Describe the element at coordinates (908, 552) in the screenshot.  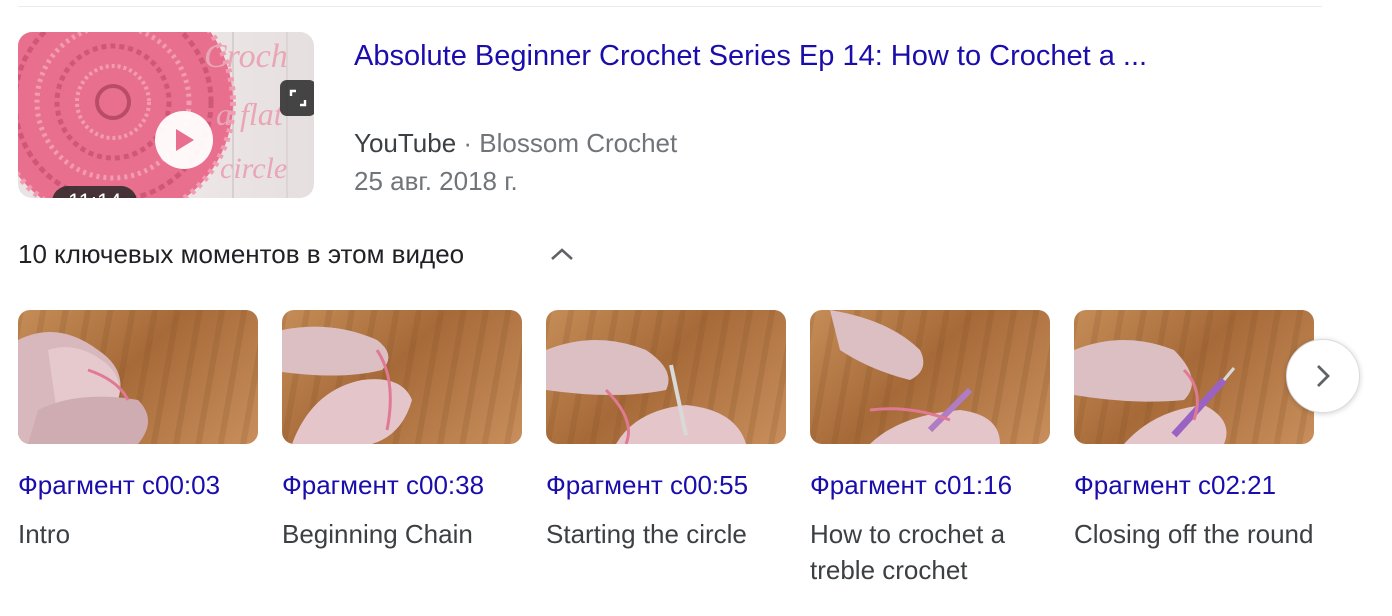
I see `moment-description: How to crochet a treble crochet` at that location.